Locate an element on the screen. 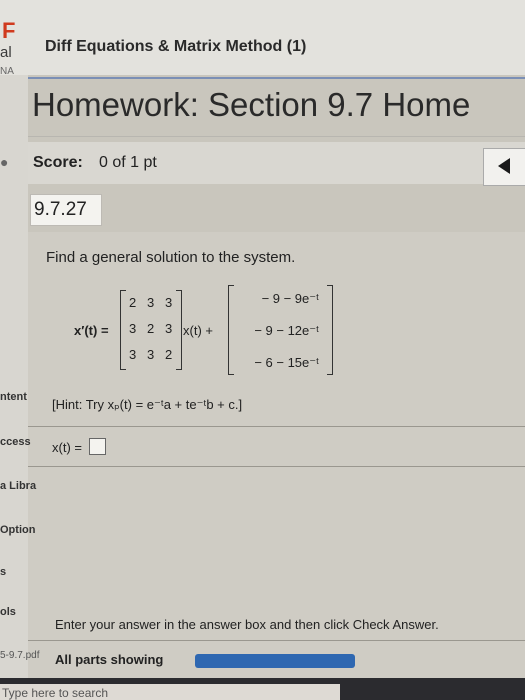 Image resolution: width=525 pixels, height=700 pixels. matrix-right-bracket is located at coordinates (179, 330).